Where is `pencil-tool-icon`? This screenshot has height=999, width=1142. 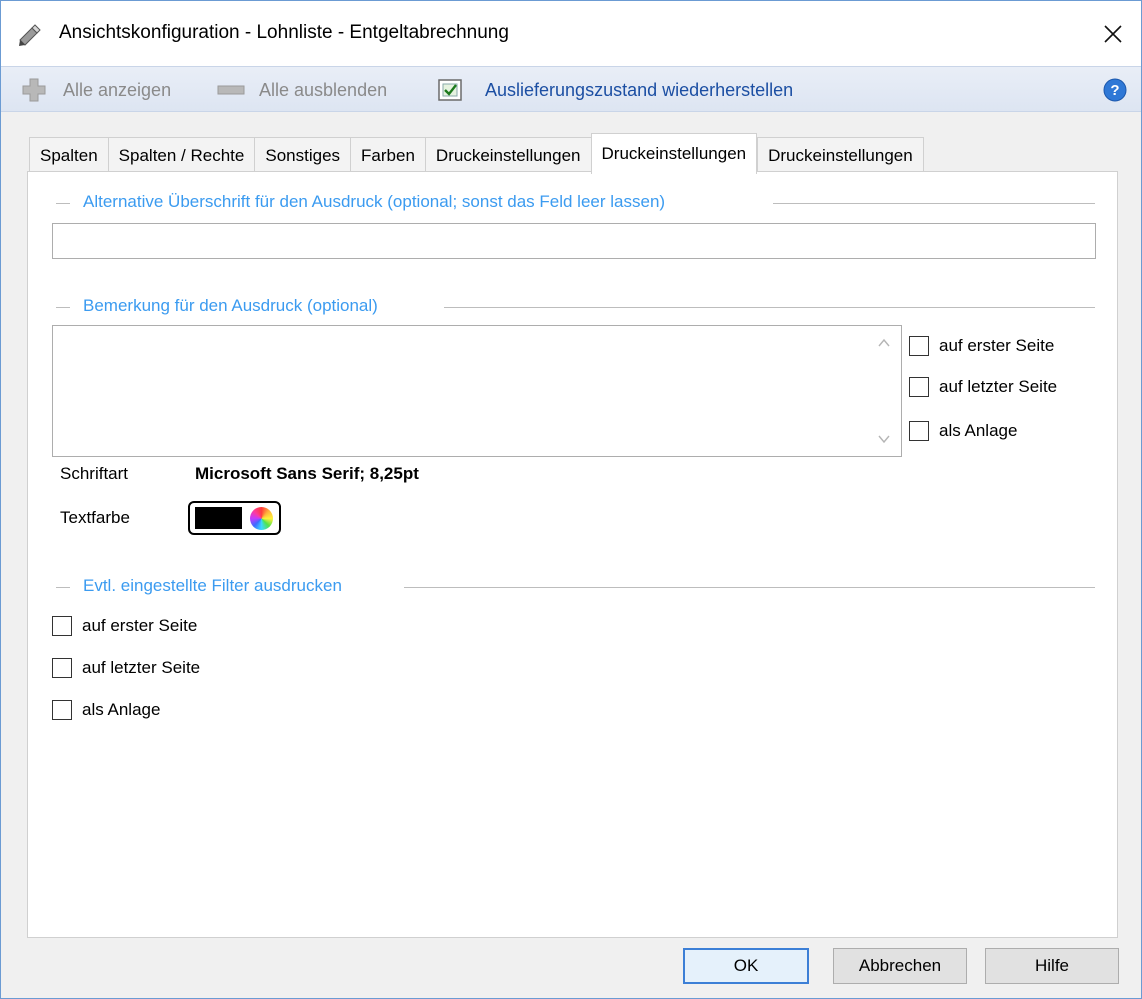 pencil-tool-icon is located at coordinates (30, 35).